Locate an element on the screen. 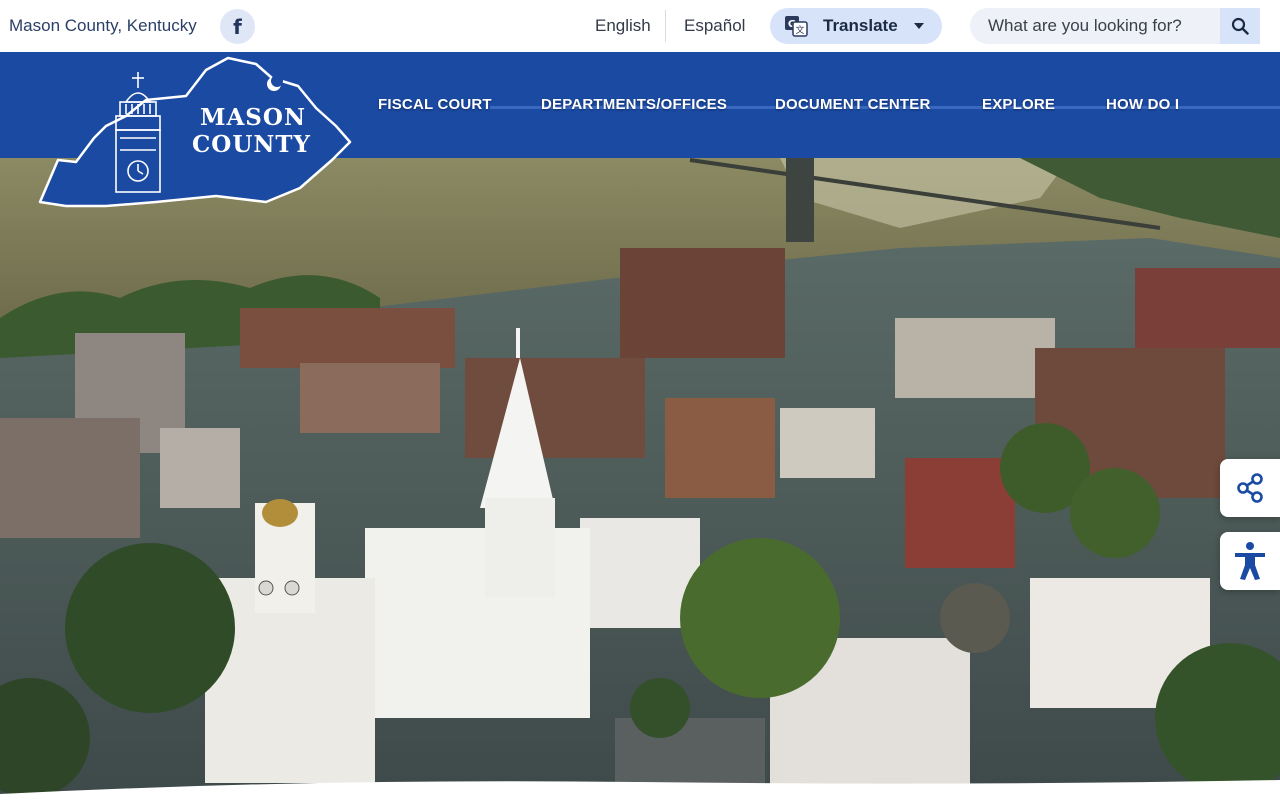 Image resolution: width=1280 pixels, height=800 pixels. search-button is located at coordinates (1240, 26).